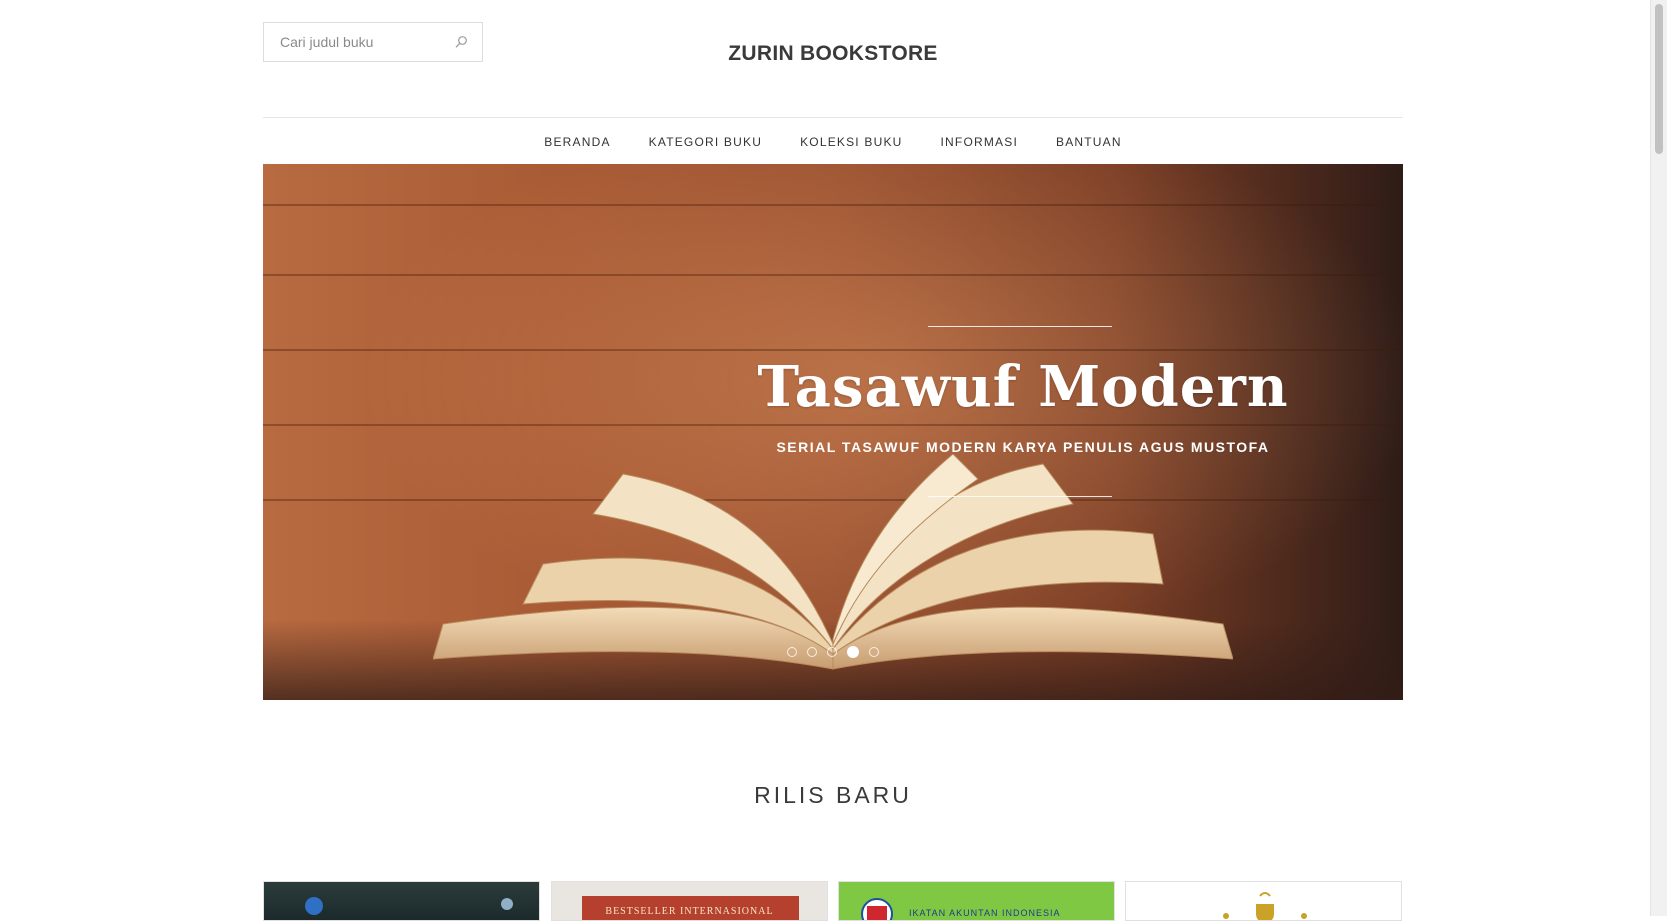 This screenshot has height=921, width=1667. What do you see at coordinates (577, 142) in the screenshot?
I see `nav-item-beranda: BERANDA` at bounding box center [577, 142].